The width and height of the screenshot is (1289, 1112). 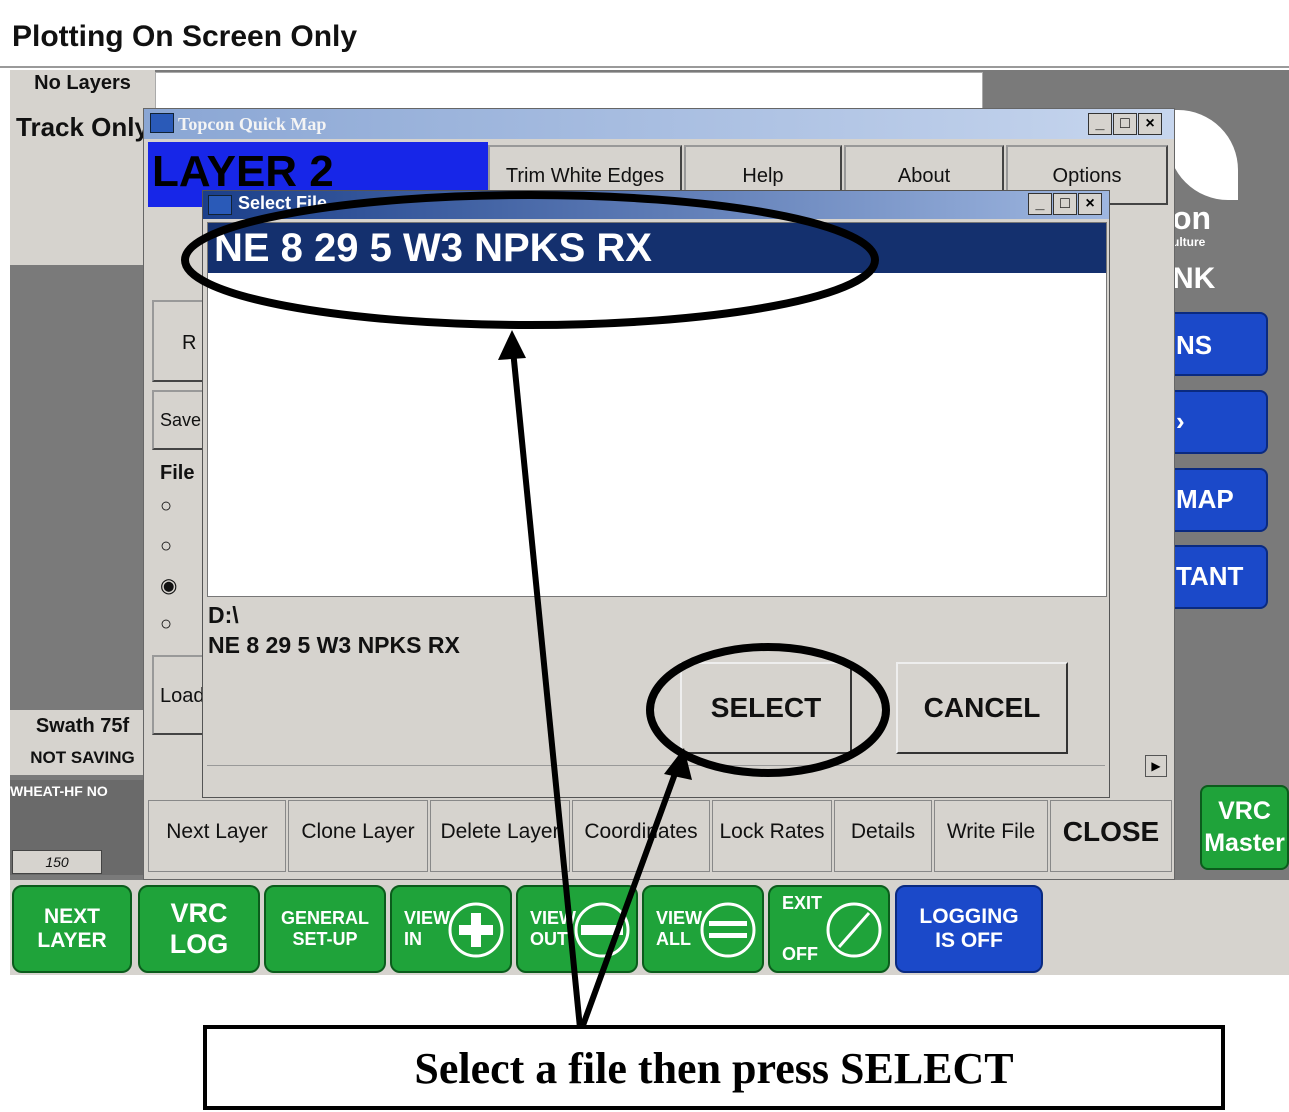 What do you see at coordinates (413, 939) in the screenshot?
I see `view-in-line2: IN` at bounding box center [413, 939].